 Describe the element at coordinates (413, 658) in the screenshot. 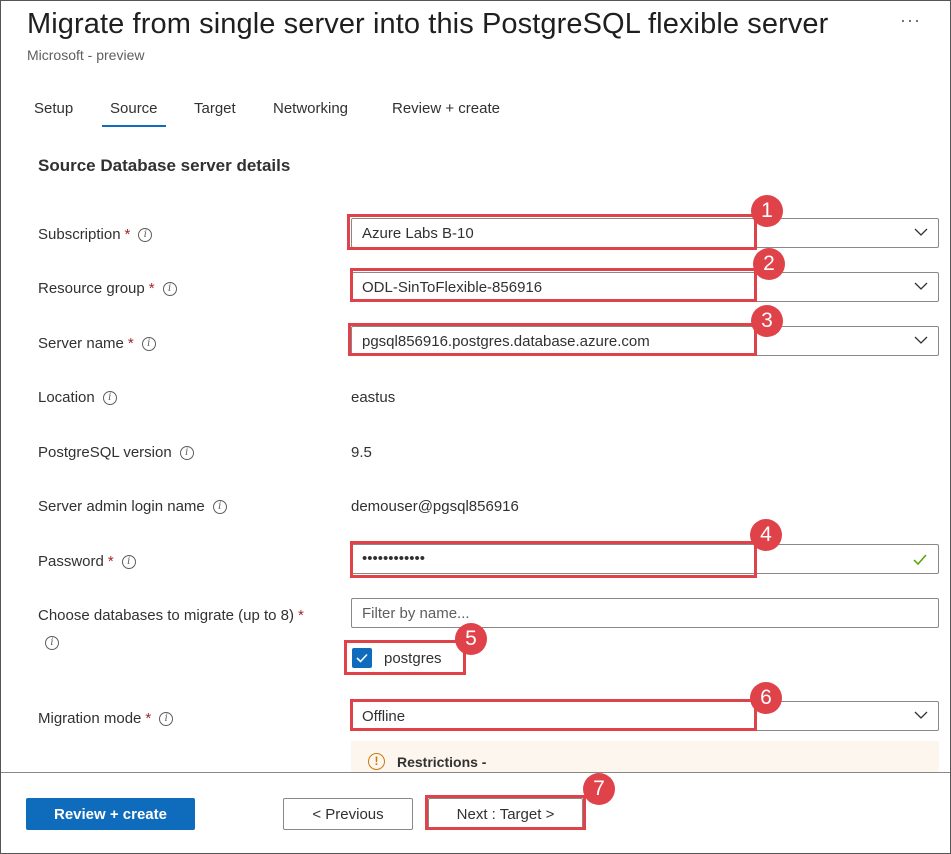

I see `database-item-label: postgres` at that location.